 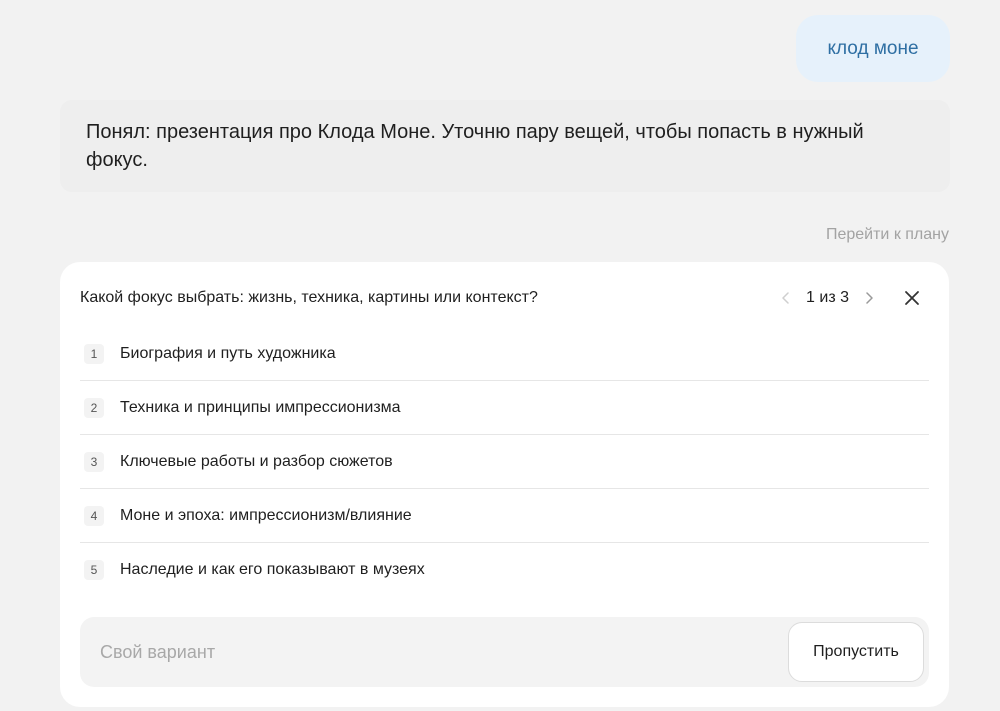 What do you see at coordinates (504, 570) in the screenshot?
I see `option-item-5: 5 Наследие и как его показывают в музеях` at bounding box center [504, 570].